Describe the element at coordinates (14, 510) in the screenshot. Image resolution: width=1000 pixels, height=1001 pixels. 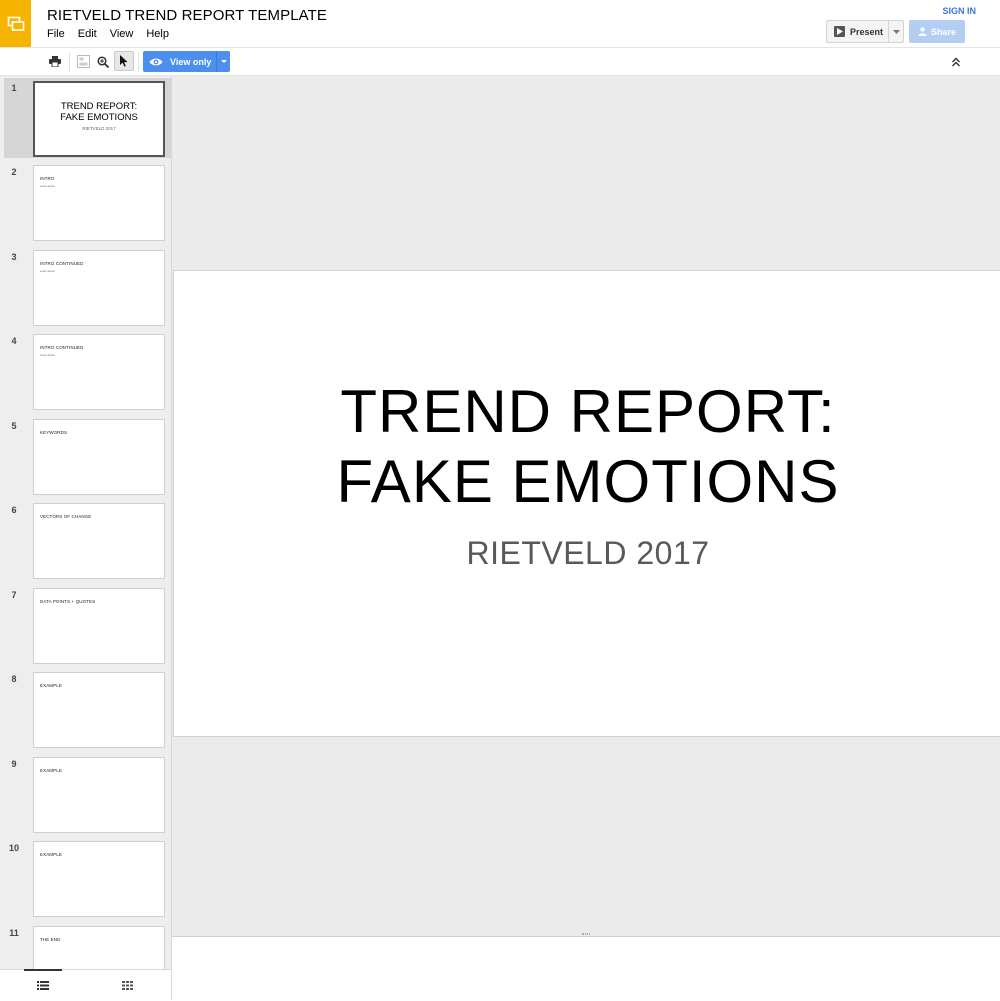
I see `slide-number: 6` at that location.